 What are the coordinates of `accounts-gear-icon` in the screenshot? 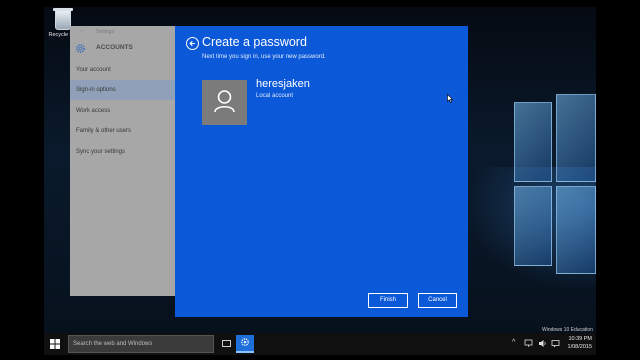 It's located at (80, 48).